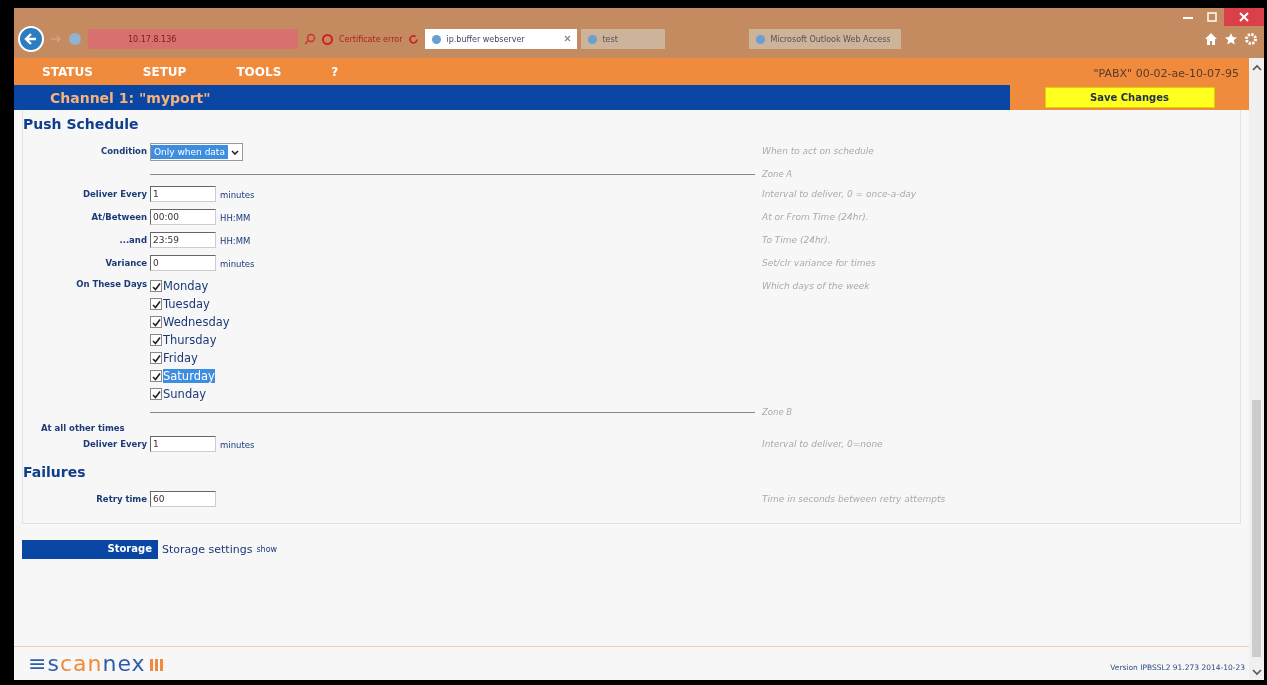 This screenshot has width=1267, height=685. What do you see at coordinates (83, 428) in the screenshot?
I see `subheading: At all other times` at bounding box center [83, 428].